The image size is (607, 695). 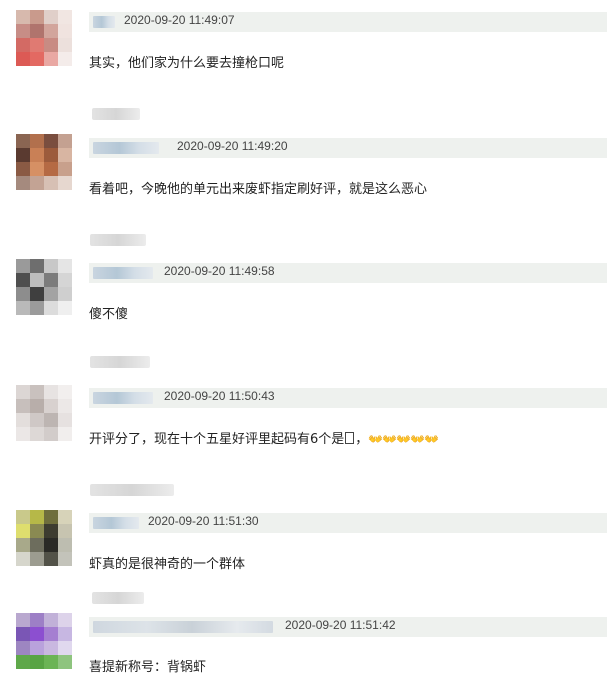 I want to click on comment-text-main: 开评分了，现在十个五星好评里起码有6个是, so click(x=217, y=439).